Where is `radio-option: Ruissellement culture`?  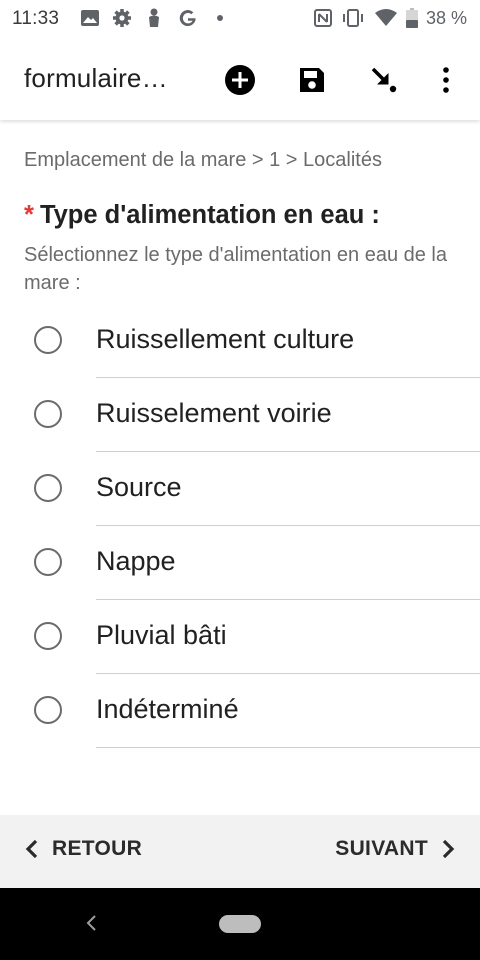 radio-option: Ruissellement culture is located at coordinates (240, 341).